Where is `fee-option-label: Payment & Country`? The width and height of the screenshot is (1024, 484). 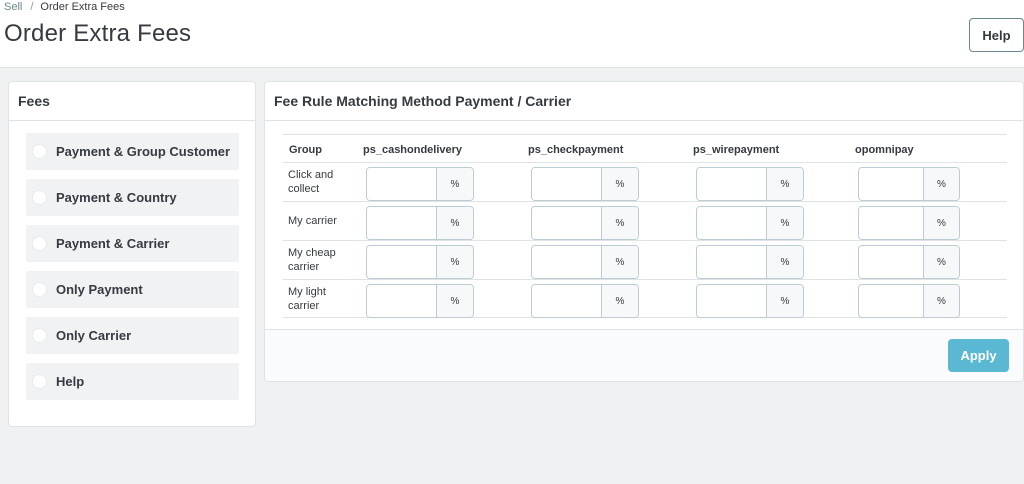
fee-option-label: Payment & Country is located at coordinates (116, 197).